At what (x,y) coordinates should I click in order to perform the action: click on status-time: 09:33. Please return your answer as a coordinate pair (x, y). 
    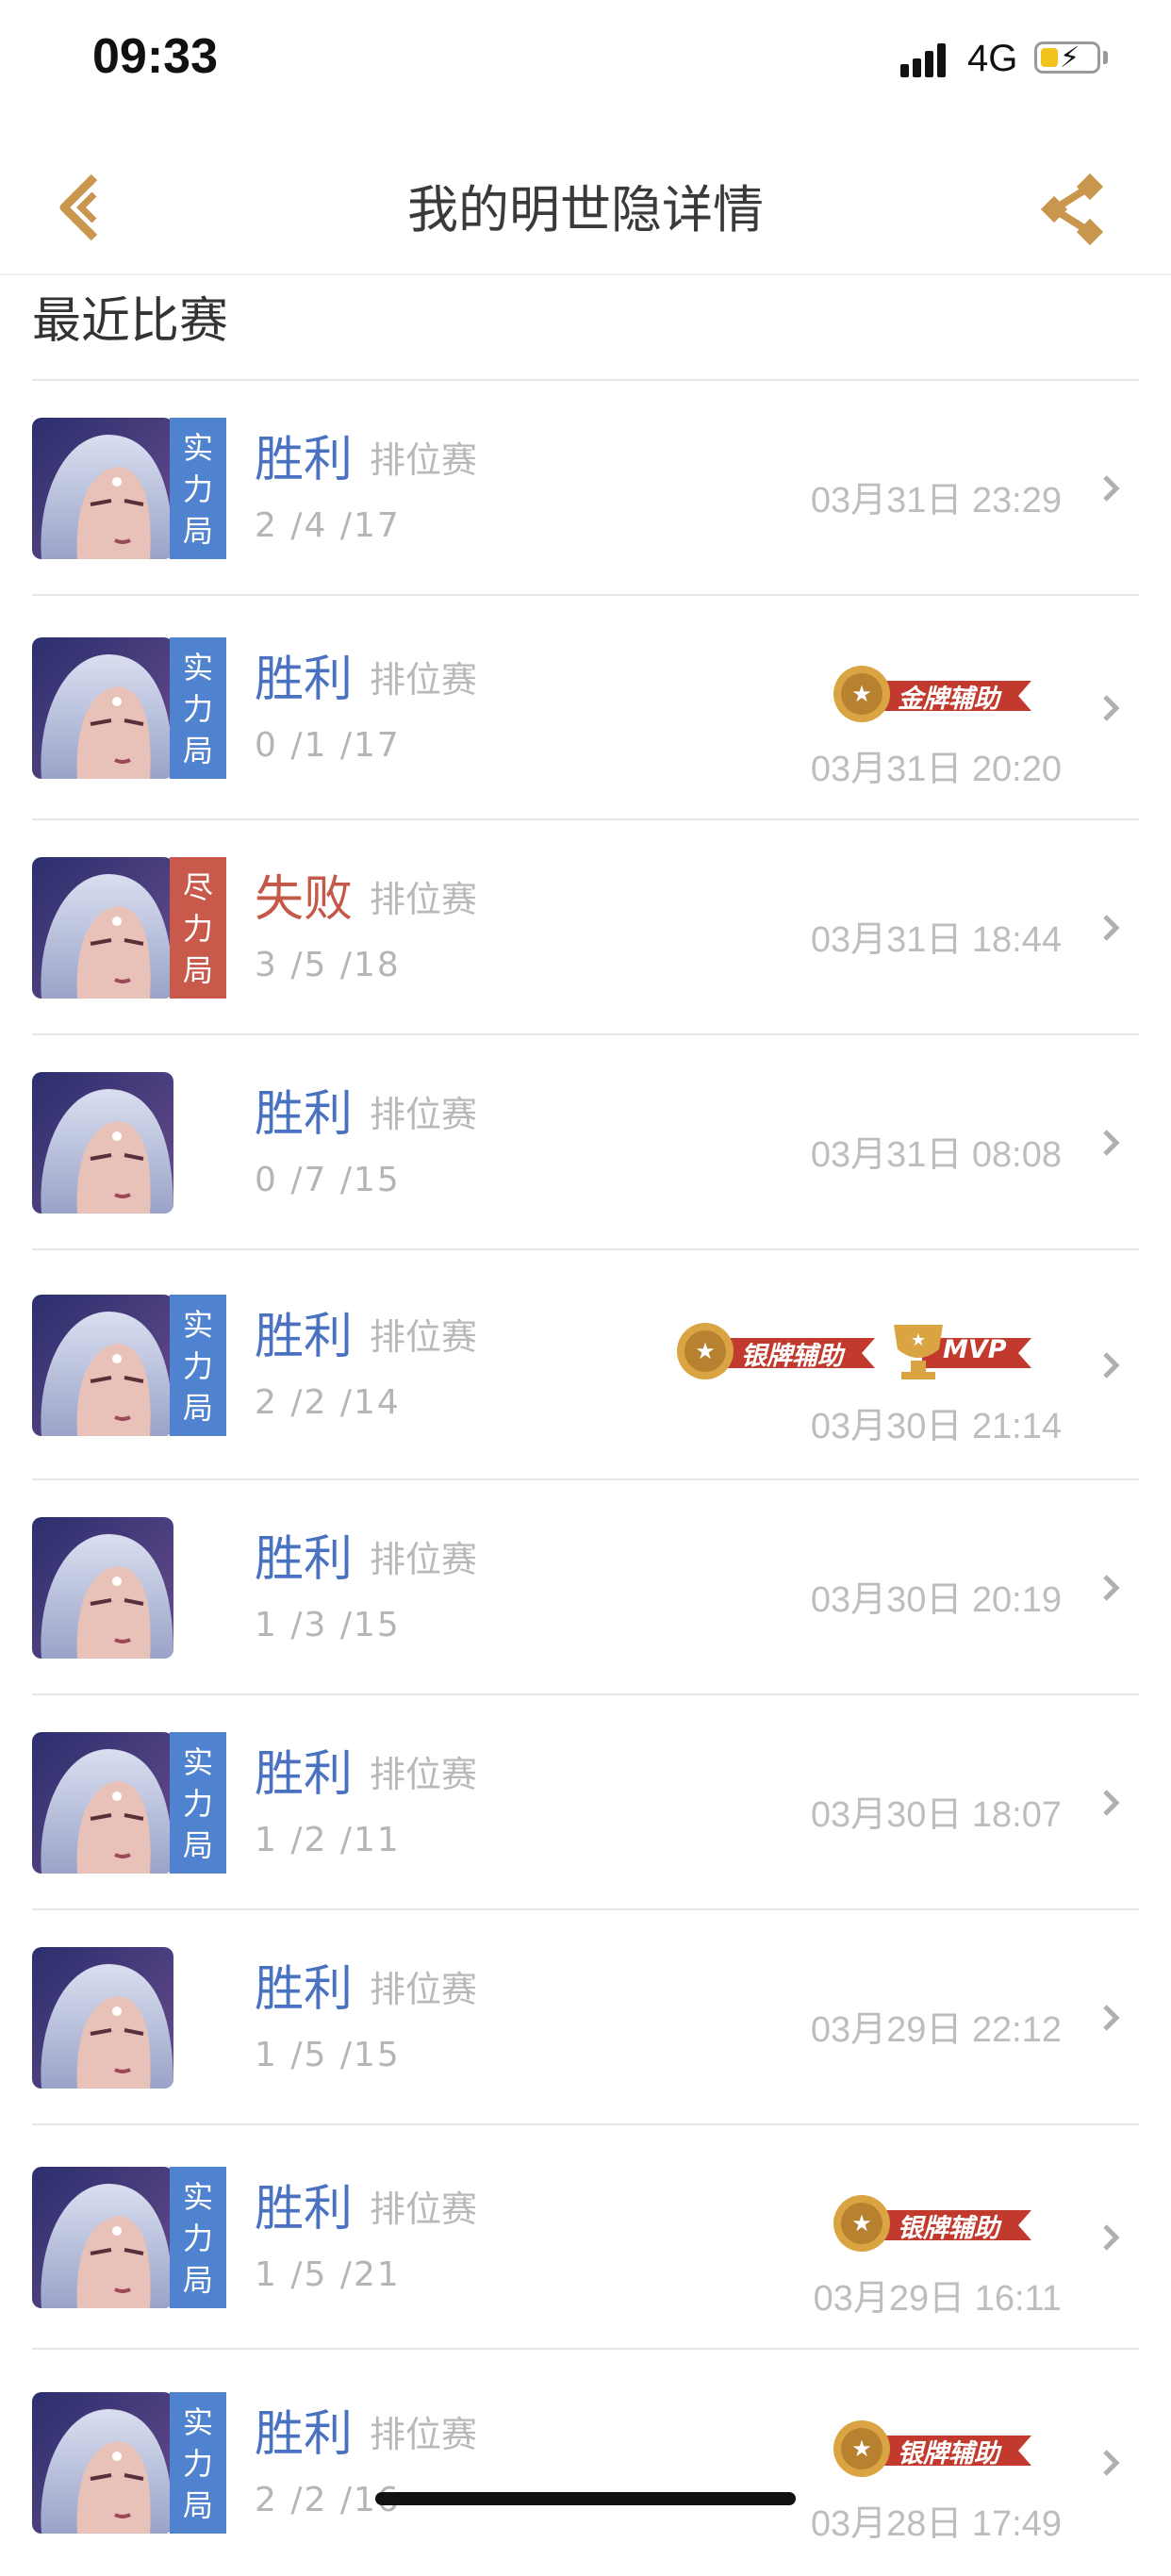
    Looking at the image, I should click on (155, 56).